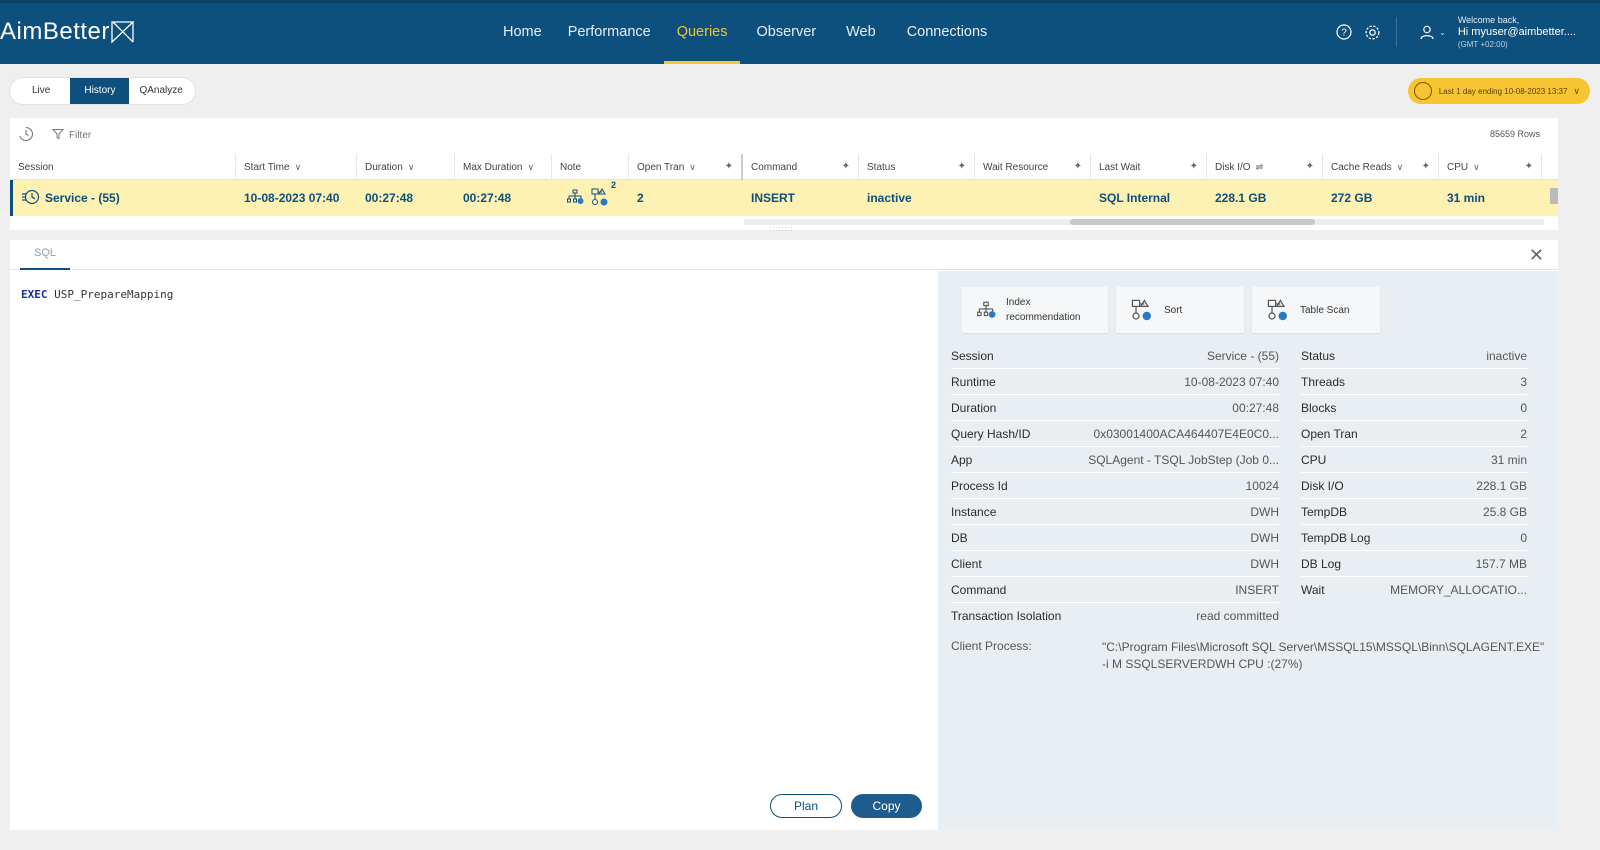  Describe the element at coordinates (67, 32) in the screenshot. I see `logo: AimBetter` at that location.